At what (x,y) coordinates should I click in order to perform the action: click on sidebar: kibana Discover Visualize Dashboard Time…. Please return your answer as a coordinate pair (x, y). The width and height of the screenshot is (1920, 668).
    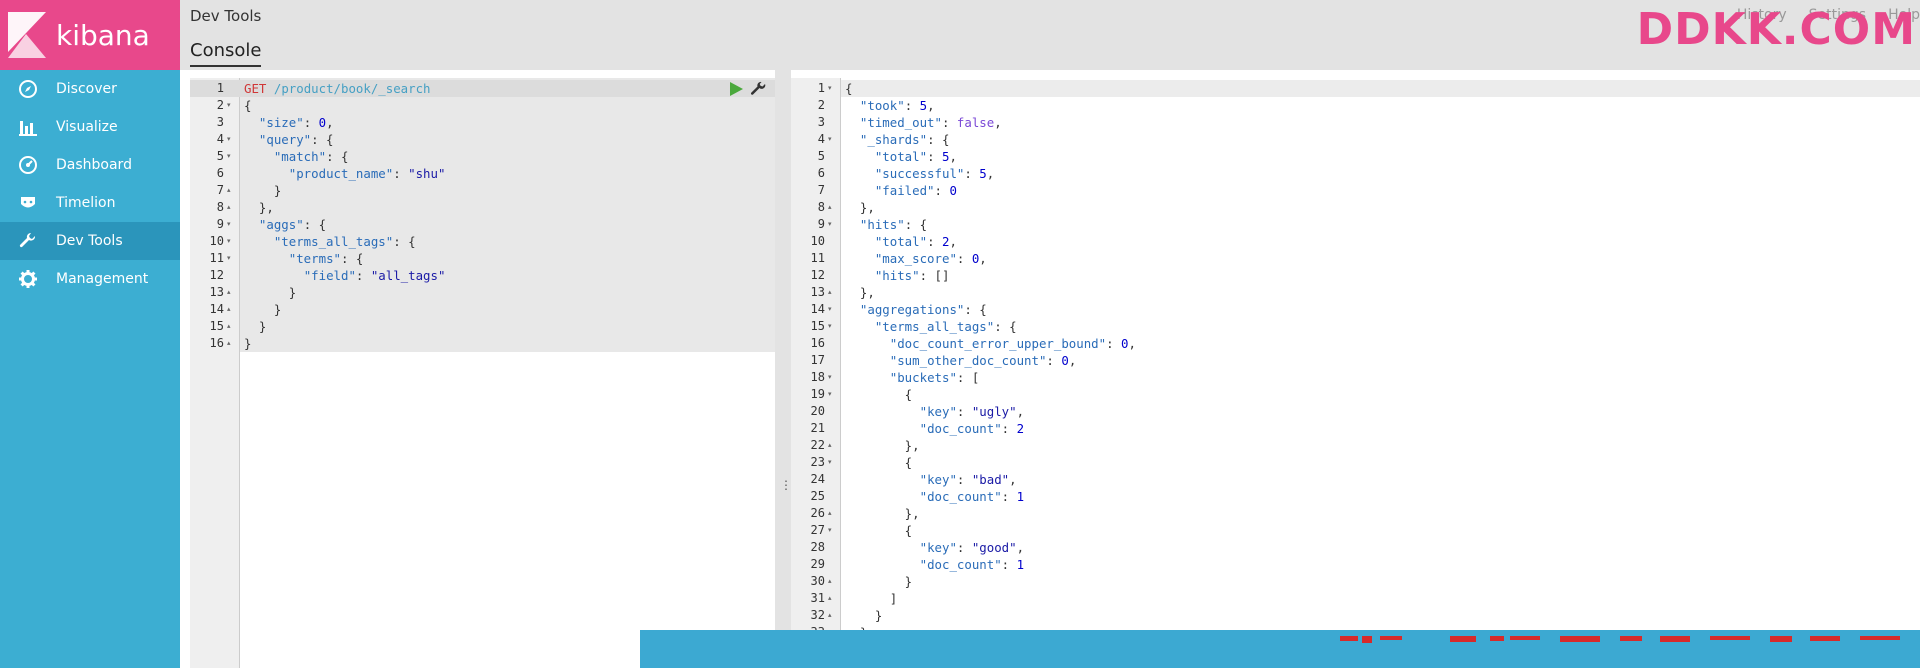
    Looking at the image, I should click on (90, 334).